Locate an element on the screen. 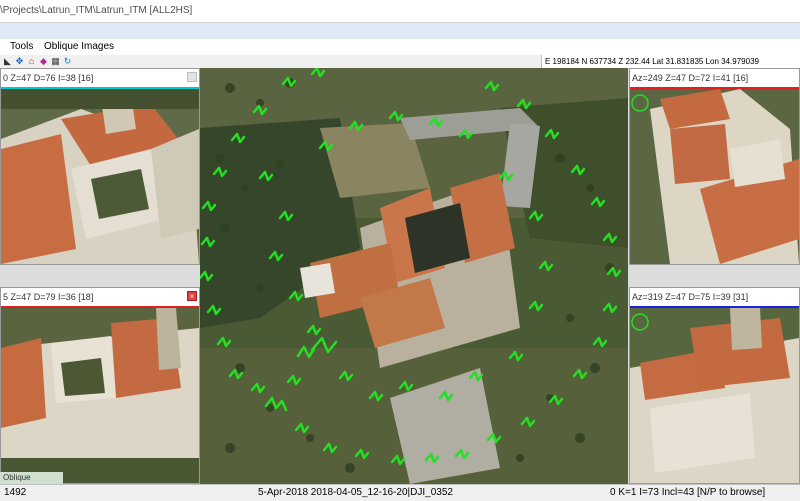 This screenshot has width=800, height=501. panel-title: Az=319 Z=47 D=75 I=39 [31] is located at coordinates (714, 297).